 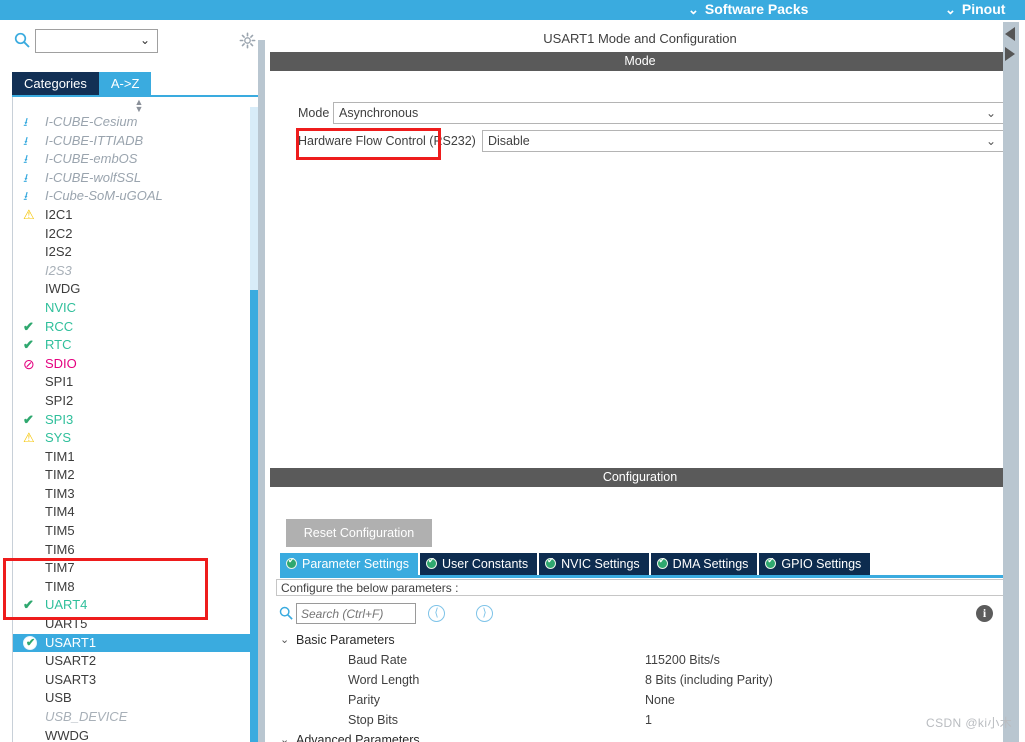 I want to click on sidebar-item-uart5: UART5, so click(x=138, y=624).